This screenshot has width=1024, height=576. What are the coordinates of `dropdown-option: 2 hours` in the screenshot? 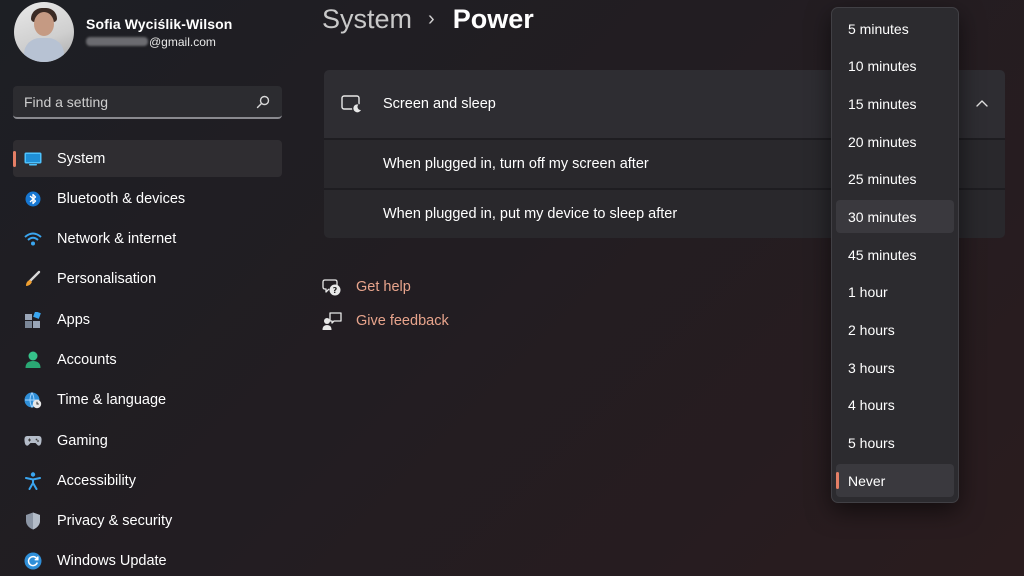 It's located at (895, 330).